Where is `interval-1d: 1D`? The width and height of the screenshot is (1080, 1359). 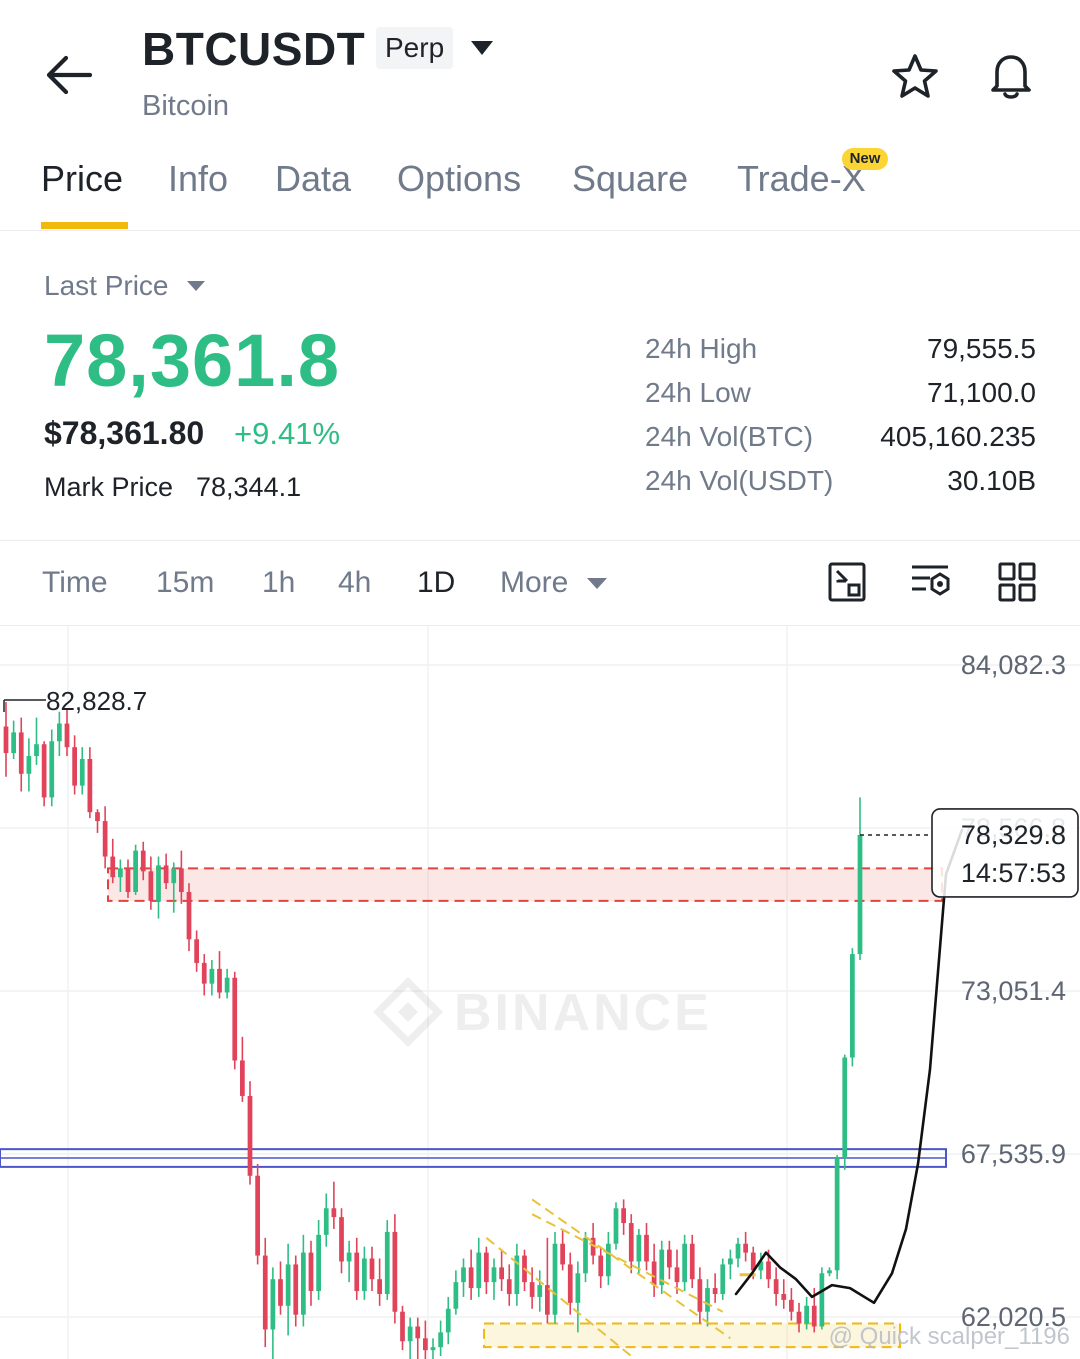
interval-1d: 1D is located at coordinates (436, 583).